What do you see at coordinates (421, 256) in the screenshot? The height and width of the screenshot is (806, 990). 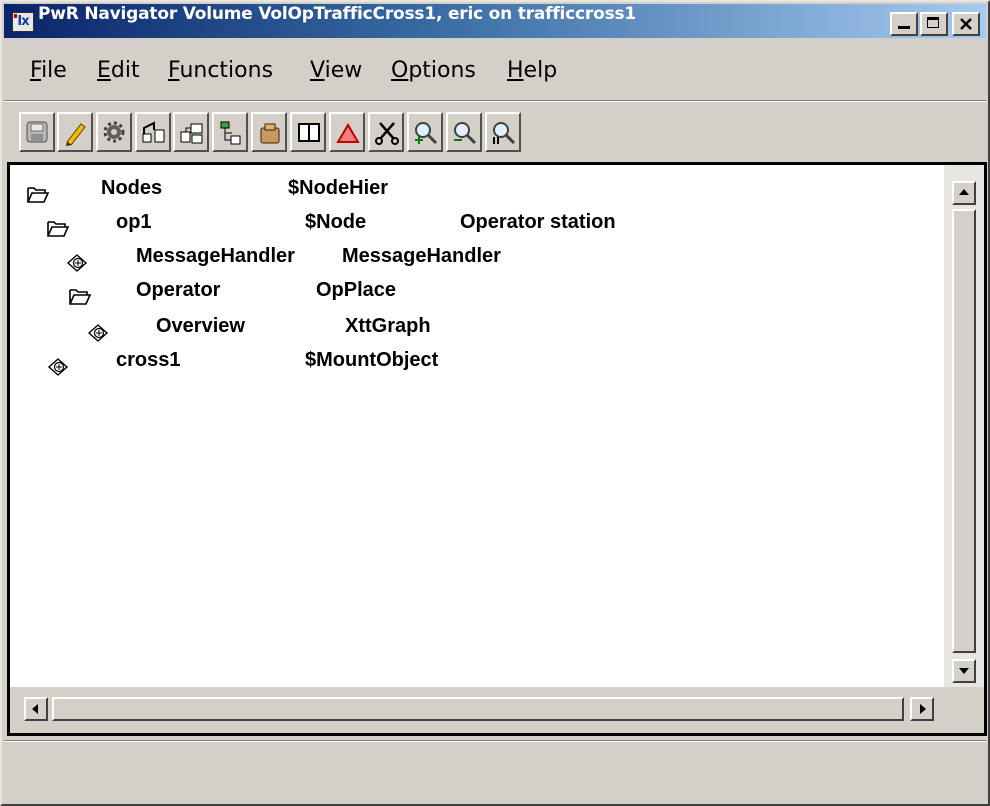 I see `tree-item-class: MessageHandler` at bounding box center [421, 256].